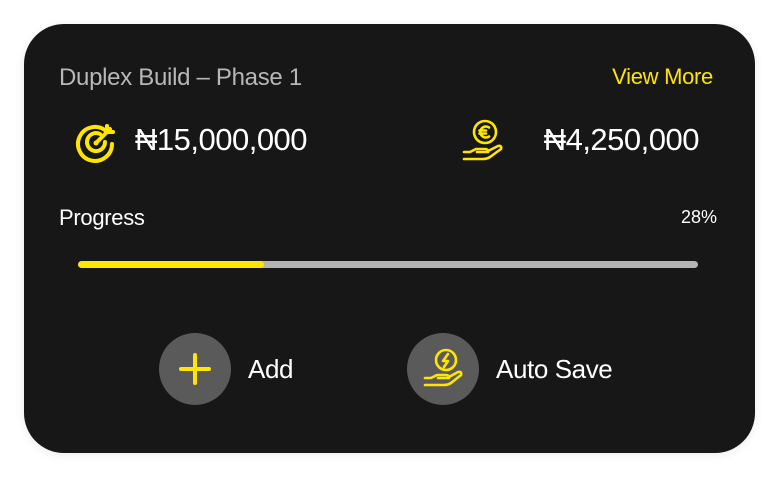  I want to click on auto-save-label: Auto Save, so click(554, 368).